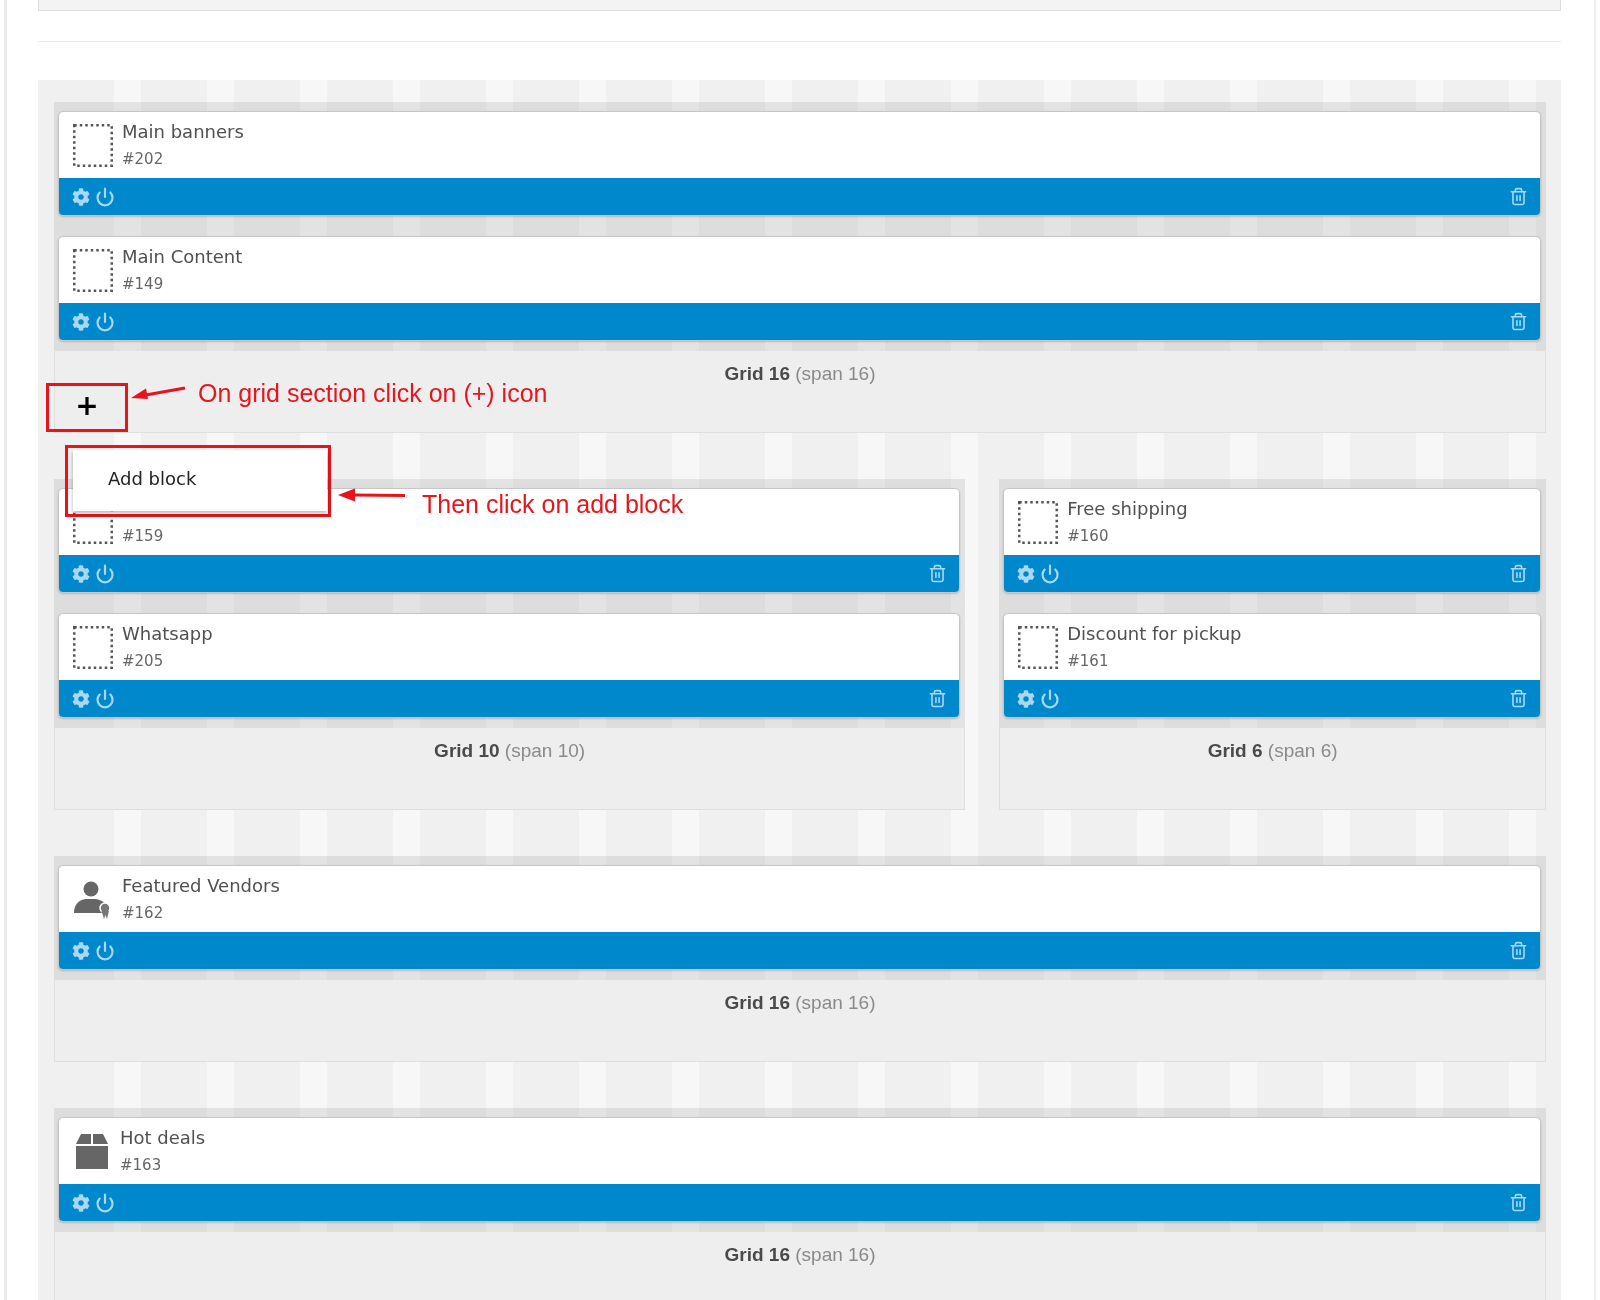 Image resolution: width=1600 pixels, height=1300 pixels. I want to click on block-id: #162, so click(143, 913).